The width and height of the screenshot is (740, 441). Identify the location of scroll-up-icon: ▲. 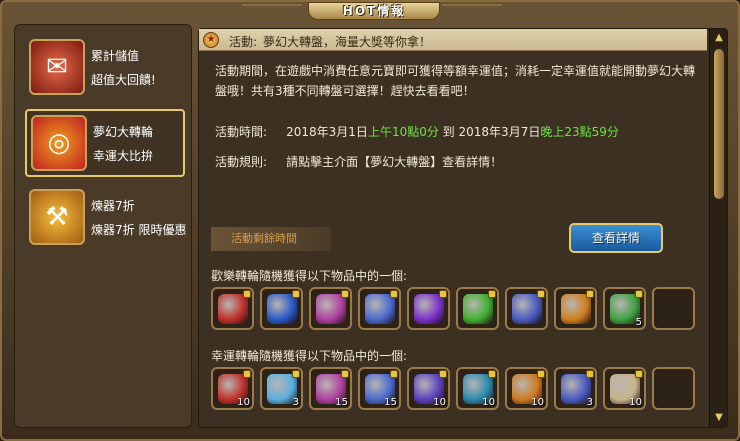
(719, 38).